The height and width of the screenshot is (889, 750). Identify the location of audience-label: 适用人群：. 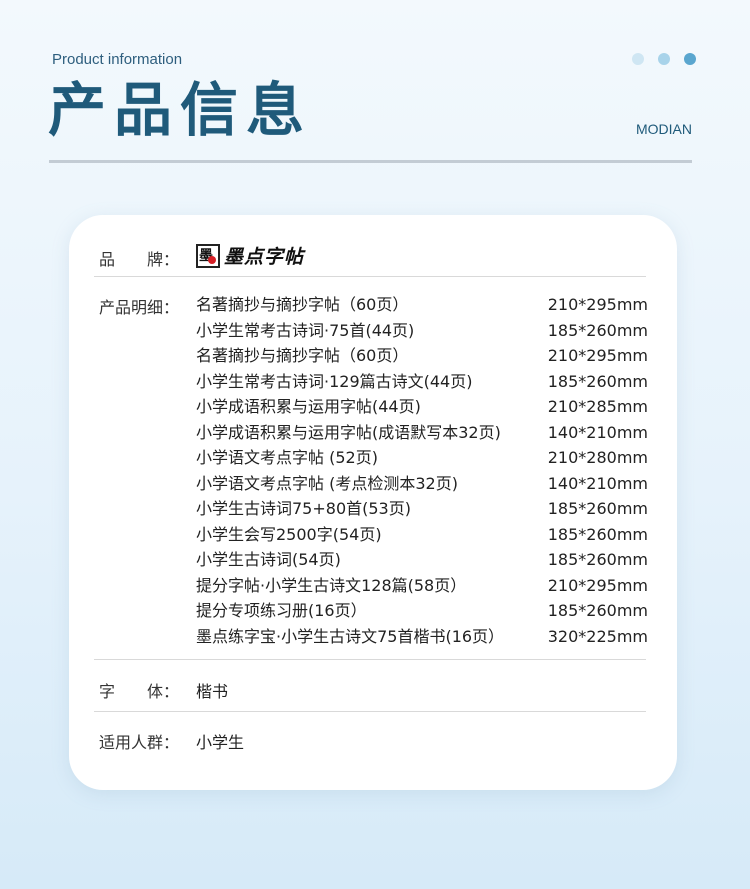
(139, 742).